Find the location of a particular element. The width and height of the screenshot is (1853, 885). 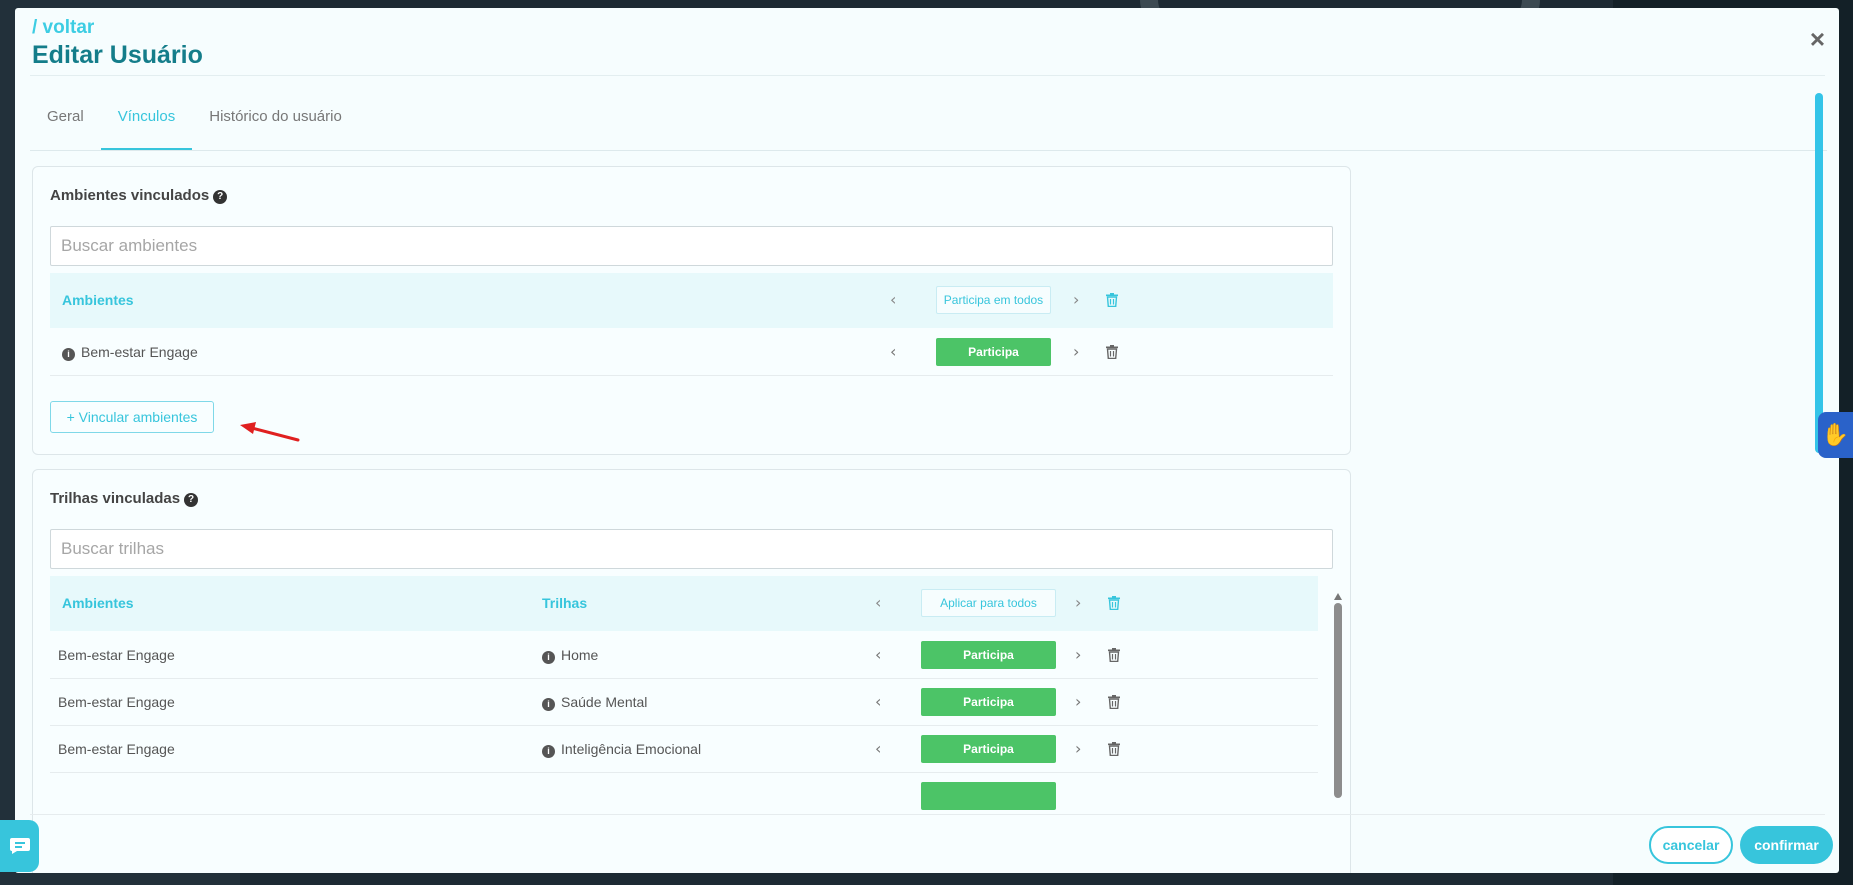

trilhas-table-header: Ambientes Trilhas ‹ Aplicar para todos › is located at coordinates (684, 603).